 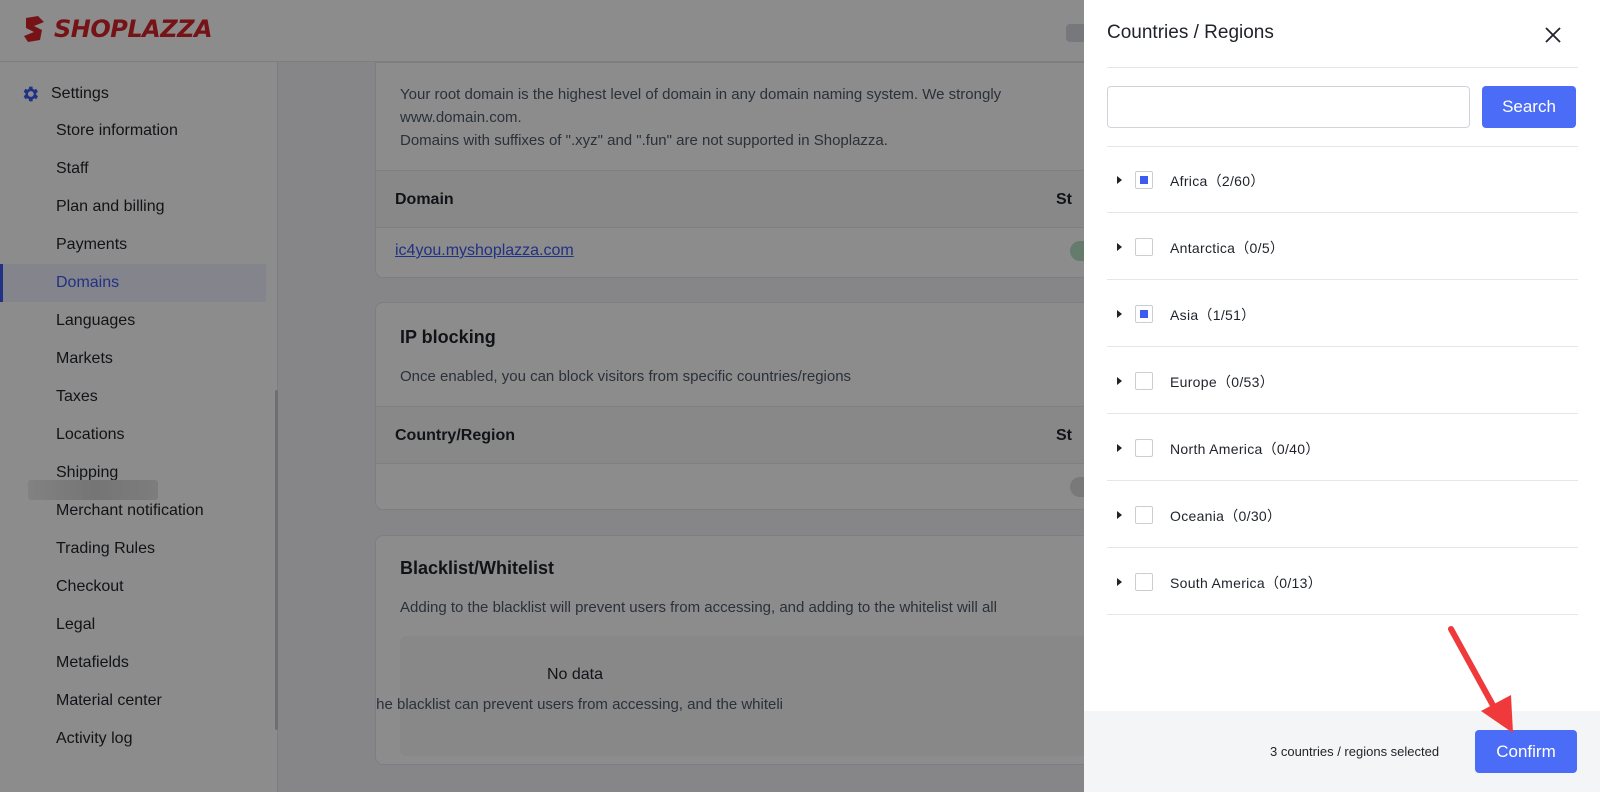 What do you see at coordinates (1342, 179) in the screenshot?
I see `region-row-africa: Africa（2/60）` at bounding box center [1342, 179].